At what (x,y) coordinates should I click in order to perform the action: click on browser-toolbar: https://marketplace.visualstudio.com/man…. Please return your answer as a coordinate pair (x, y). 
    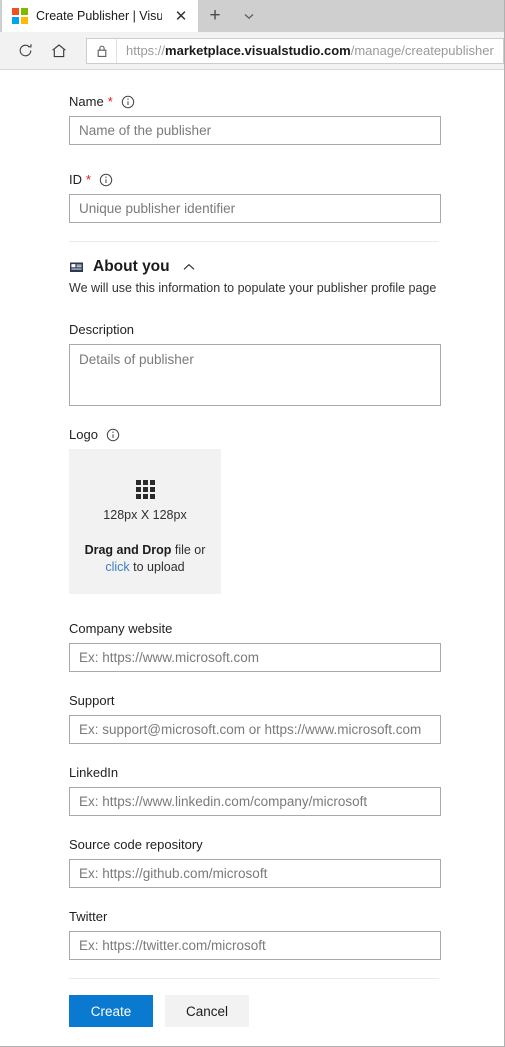
    Looking at the image, I should click on (252, 51).